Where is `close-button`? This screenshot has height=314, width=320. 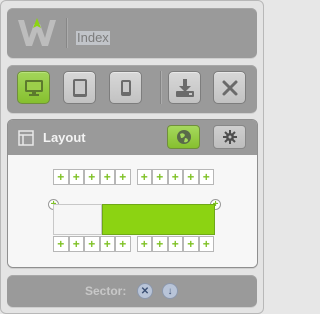 close-button is located at coordinates (229, 87).